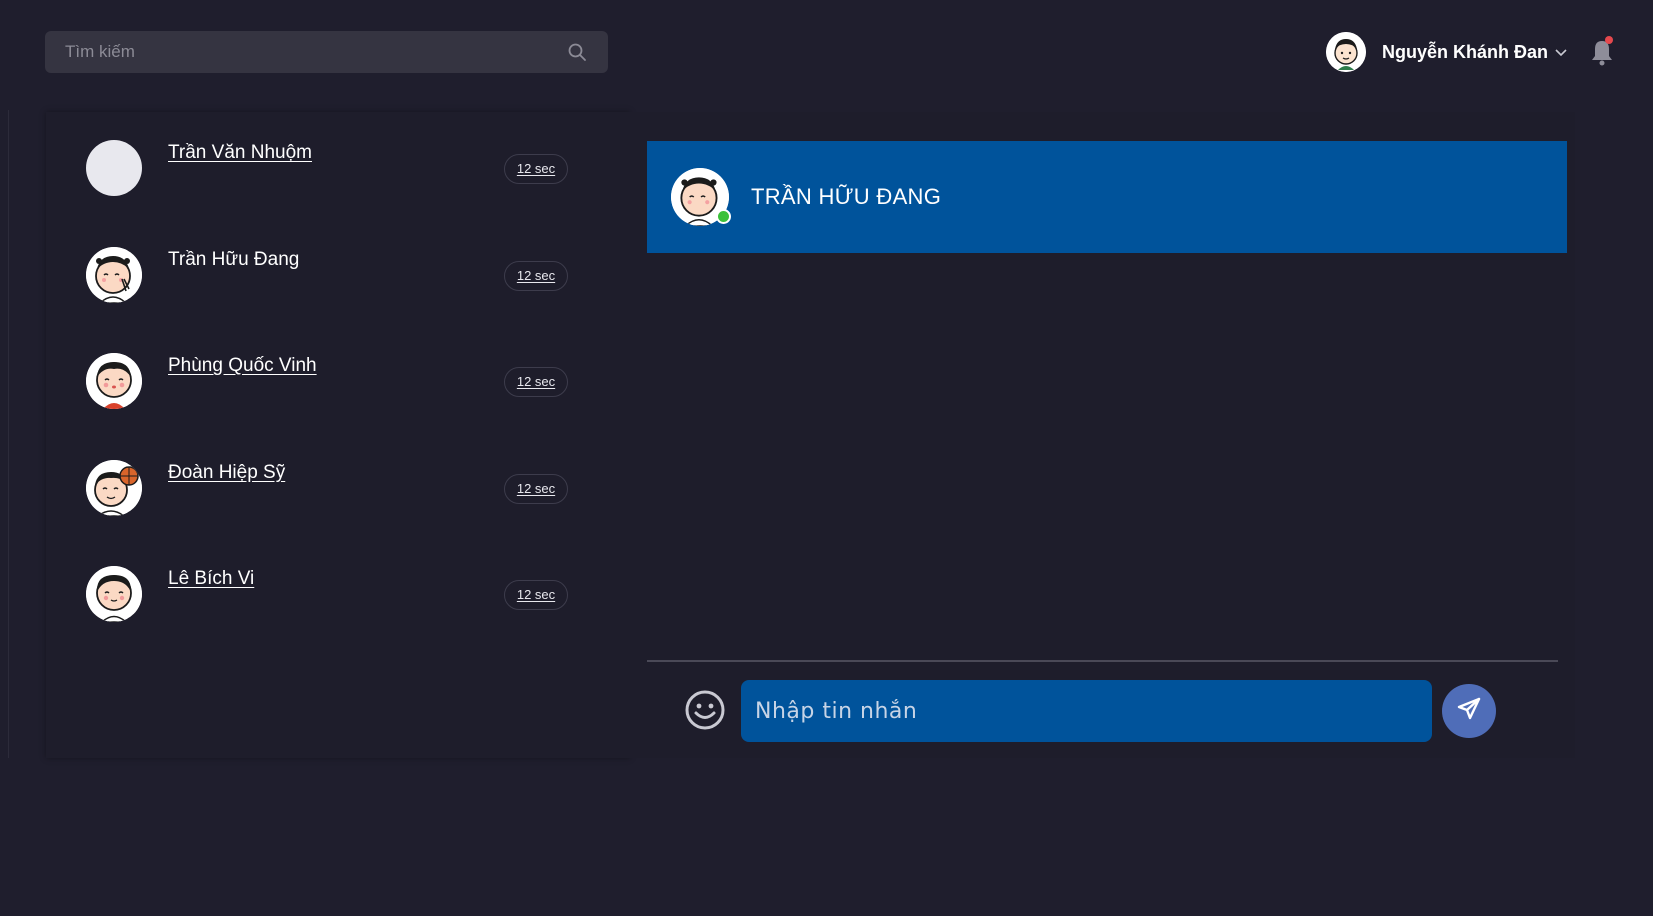 This screenshot has height=916, width=1653. What do you see at coordinates (1465, 51) in the screenshot?
I see `user-name: Nguyễn Khánh Đan` at bounding box center [1465, 51].